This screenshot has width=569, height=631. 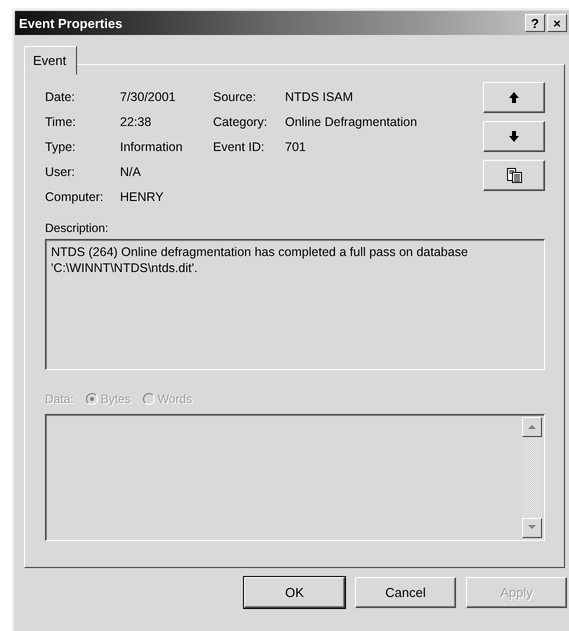 I want to click on field-label: Category:, so click(x=240, y=122).